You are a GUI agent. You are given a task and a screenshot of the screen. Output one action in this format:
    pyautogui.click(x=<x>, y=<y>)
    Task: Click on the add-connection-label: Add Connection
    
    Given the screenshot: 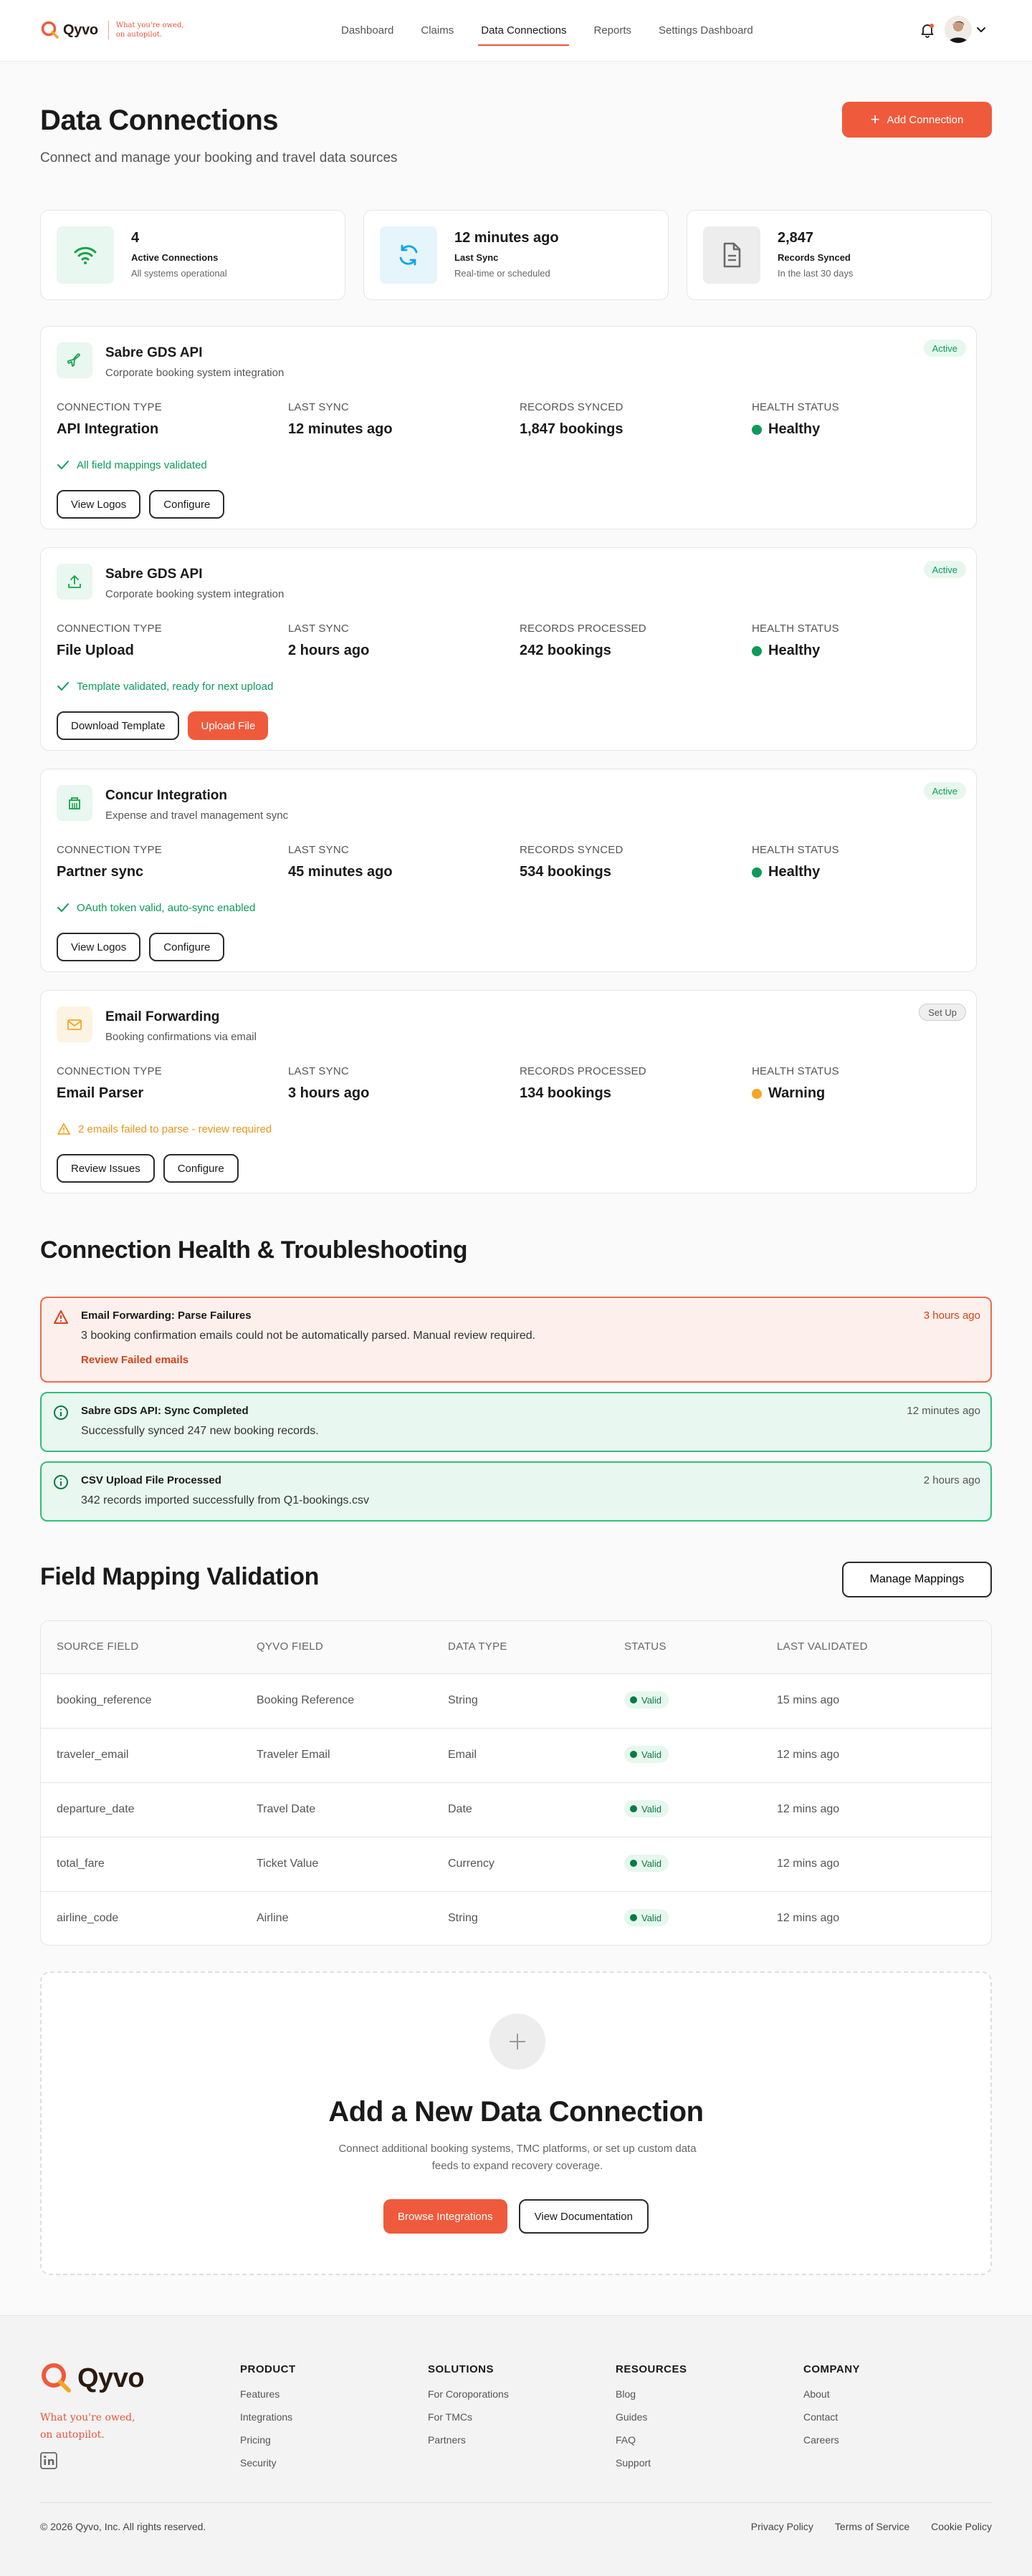 What is the action you would take?
    pyautogui.click(x=926, y=119)
    